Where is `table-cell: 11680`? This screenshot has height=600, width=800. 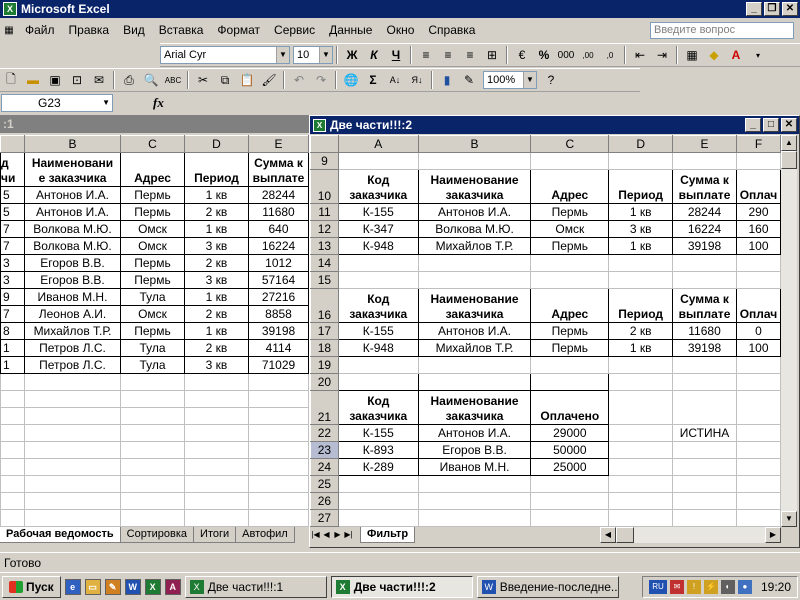 table-cell: 11680 is located at coordinates (278, 212).